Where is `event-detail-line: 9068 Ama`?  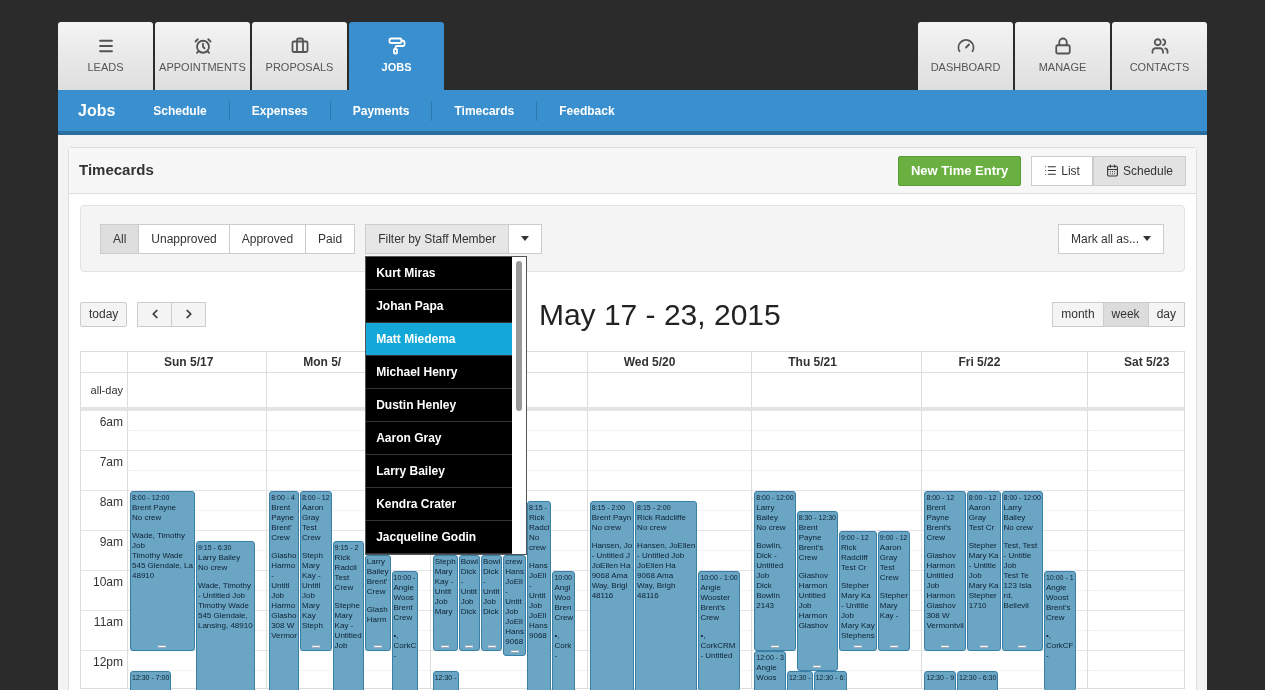
event-detail-line: 9068 Ama is located at coordinates (655, 576).